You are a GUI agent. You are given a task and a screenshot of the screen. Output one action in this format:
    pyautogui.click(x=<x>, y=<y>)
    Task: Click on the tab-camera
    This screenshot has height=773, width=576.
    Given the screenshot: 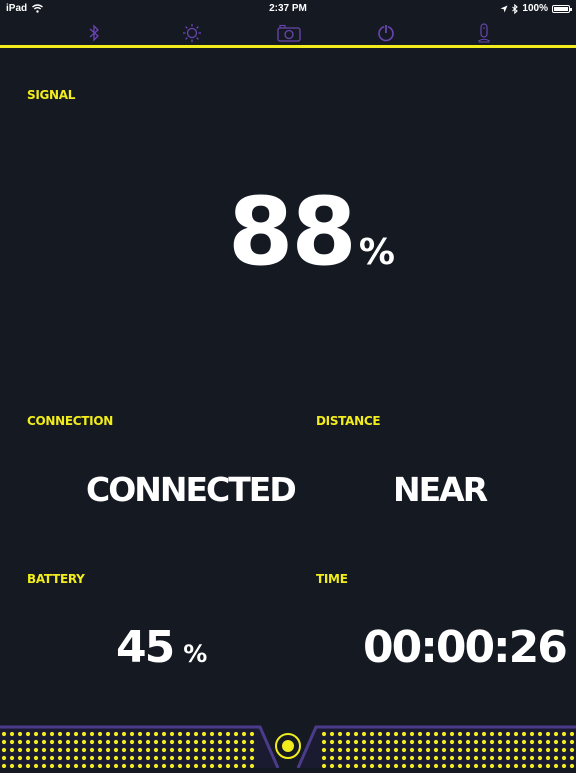 What is the action you would take?
    pyautogui.click(x=289, y=33)
    